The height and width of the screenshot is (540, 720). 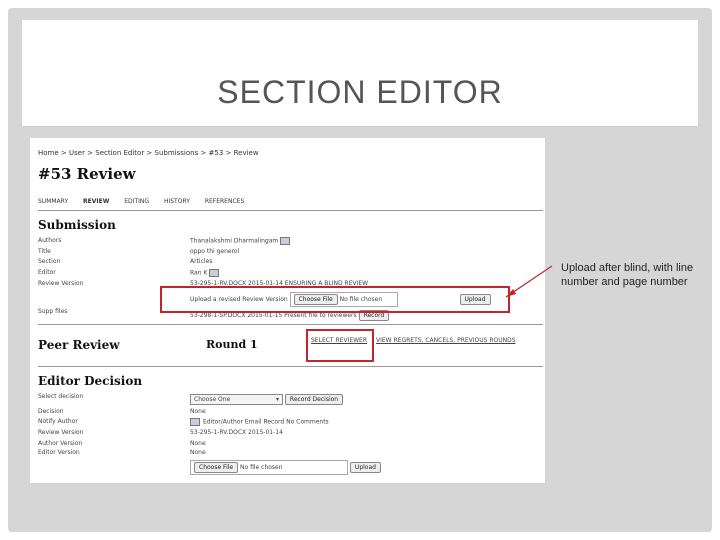 What do you see at coordinates (87, 174) in the screenshot?
I see `page-title: #53 Review` at bounding box center [87, 174].